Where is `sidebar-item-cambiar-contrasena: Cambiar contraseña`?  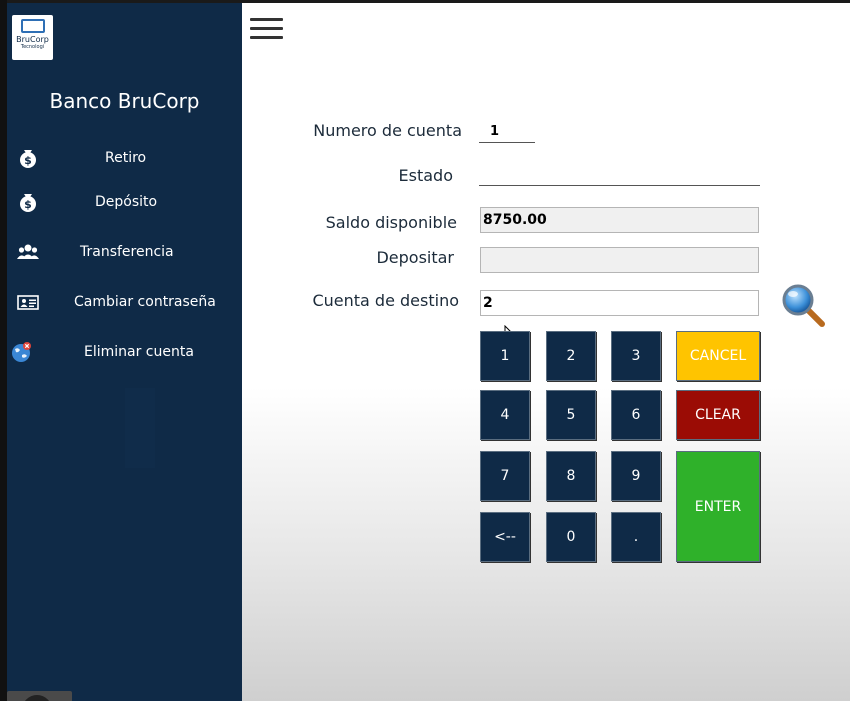
sidebar-item-cambiar-contrasena: Cambiar contraseña is located at coordinates (124, 302).